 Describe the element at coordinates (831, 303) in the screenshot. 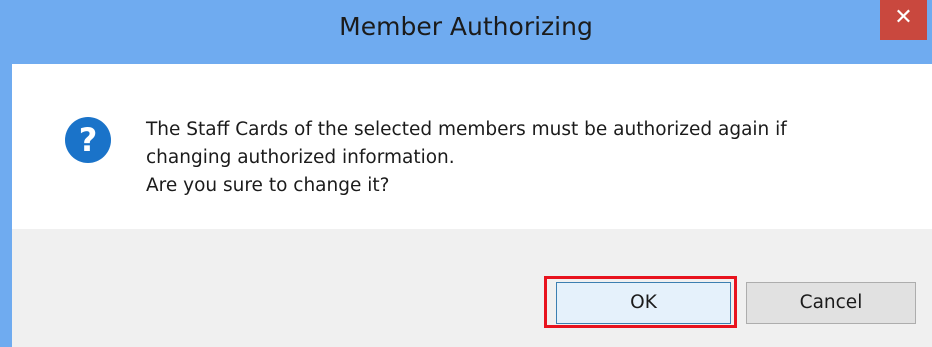

I see `cancel-button: Cancel` at that location.